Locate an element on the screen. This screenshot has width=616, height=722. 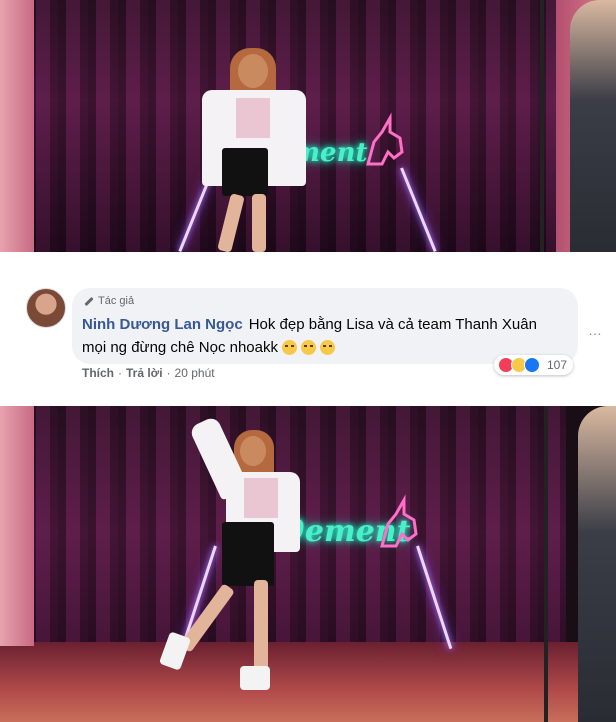
comment-actions: Thích · Trả lời · 20 phút is located at coordinates (148, 373).